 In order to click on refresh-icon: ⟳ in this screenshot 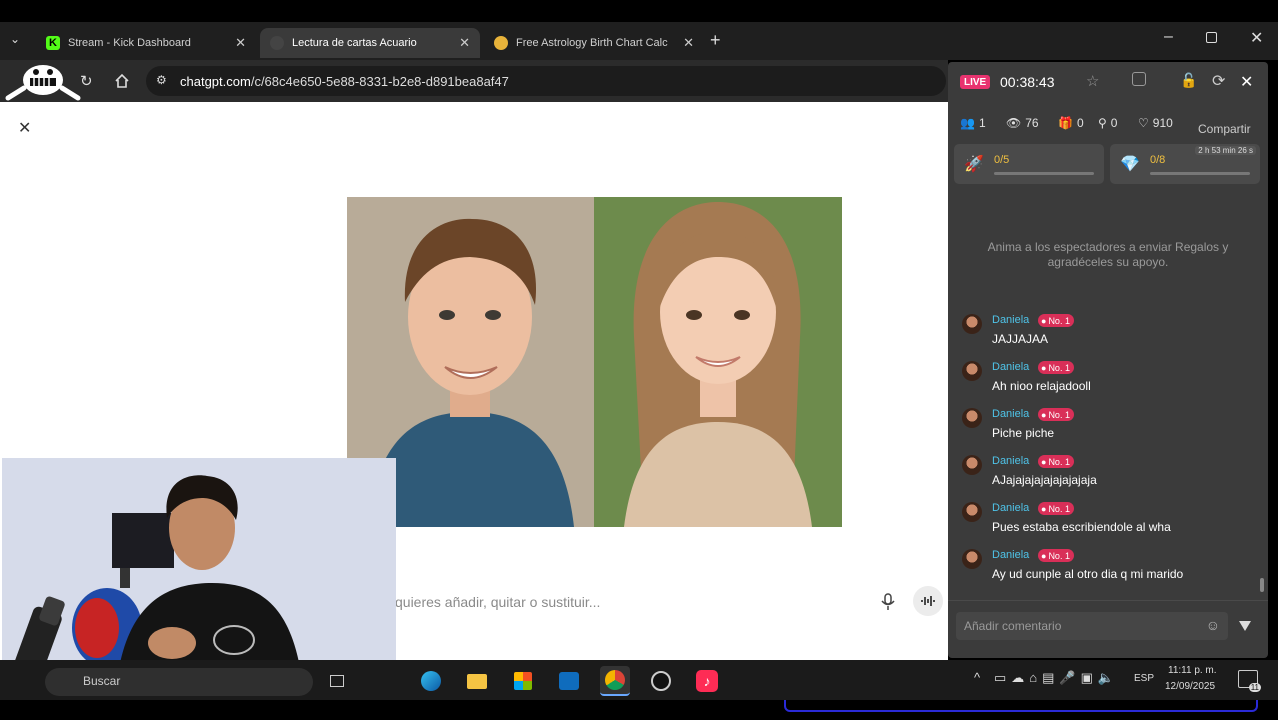, I will do `click(1218, 81)`.